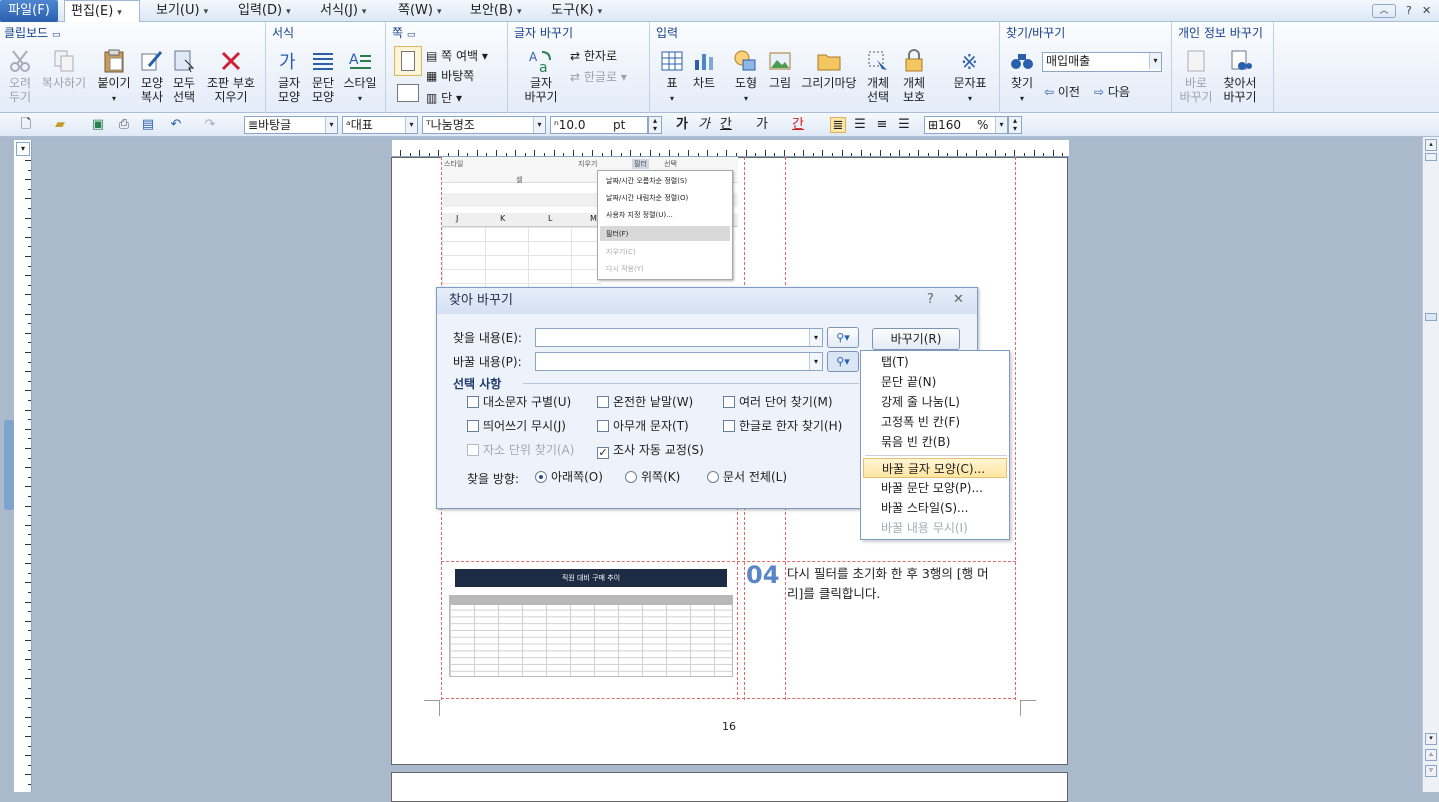  Describe the element at coordinates (264, 11) in the screenshot. I see `menu-insert: 입력(D) ▾` at that location.